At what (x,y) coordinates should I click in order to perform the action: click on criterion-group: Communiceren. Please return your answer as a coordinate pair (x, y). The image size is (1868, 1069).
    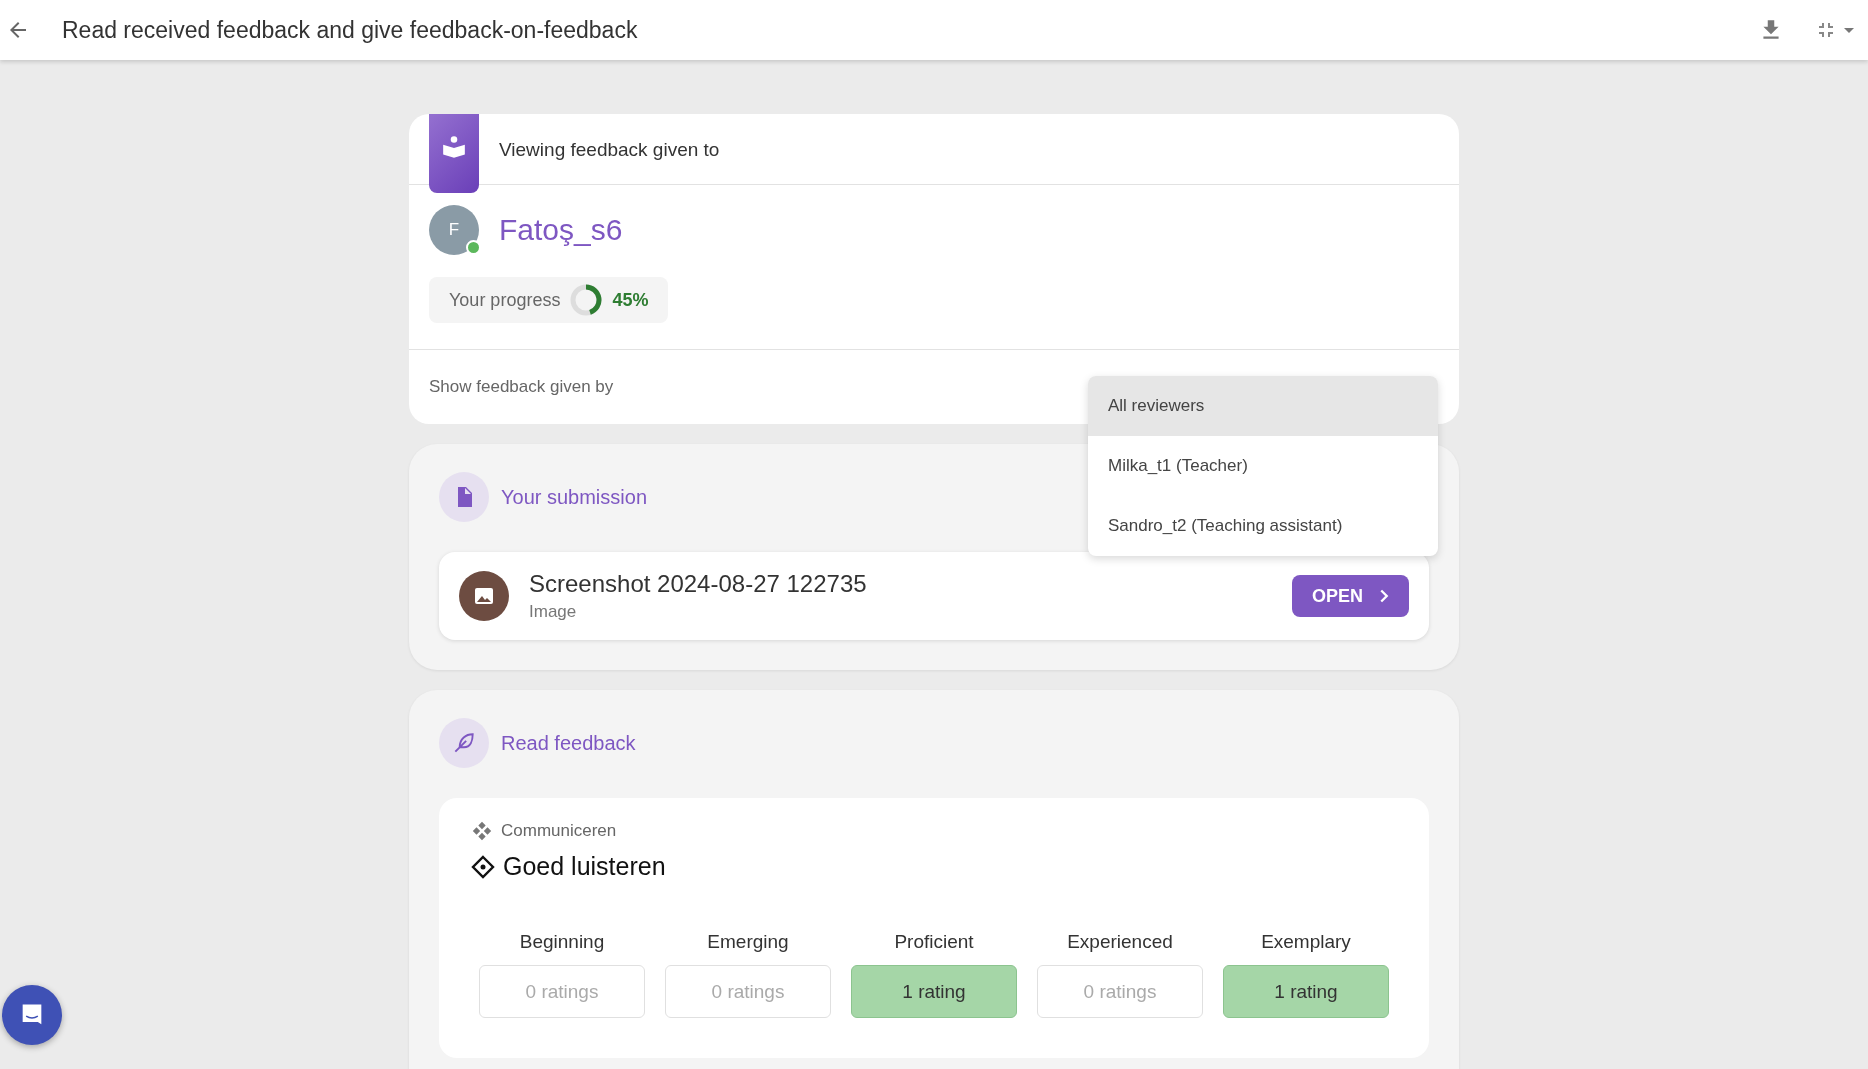
    Looking at the image, I should click on (559, 831).